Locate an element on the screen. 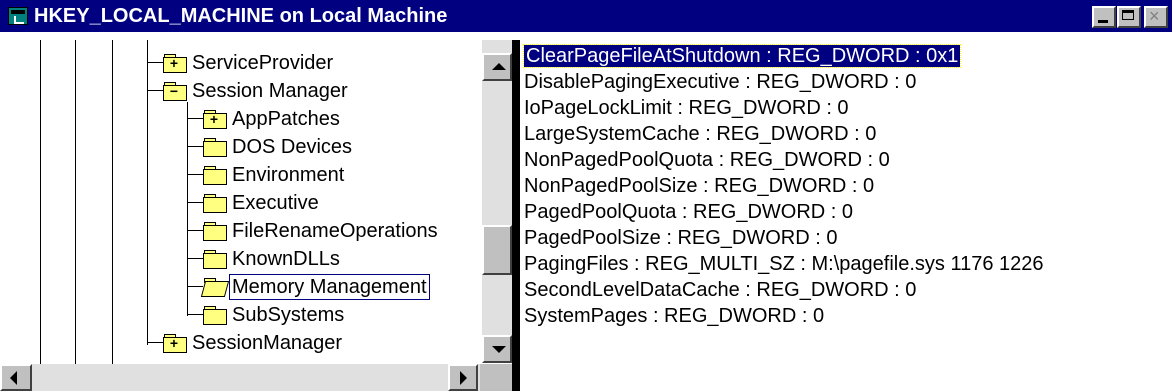 The image size is (1172, 391). close-icon: × is located at coordinates (1154, 16).